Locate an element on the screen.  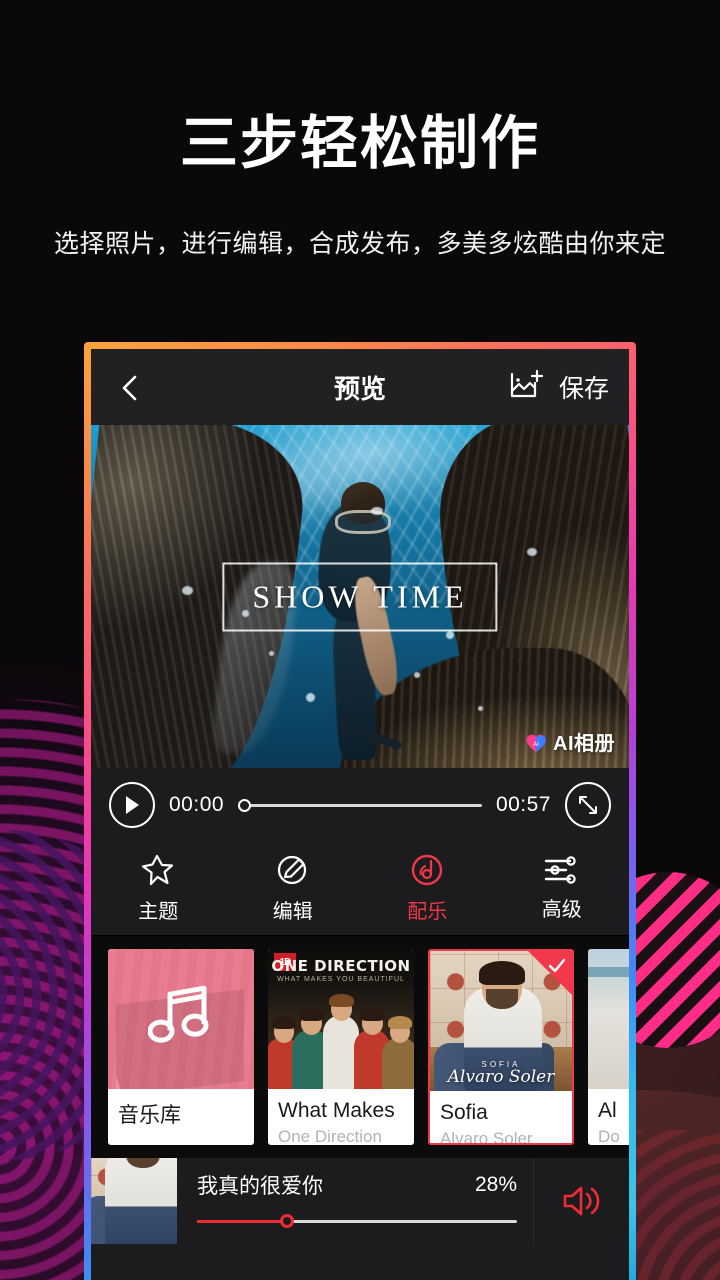
page-subtitle: 选择照片，进行编辑，合成发布，多美多炫酷由你来定 is located at coordinates (359, 243).